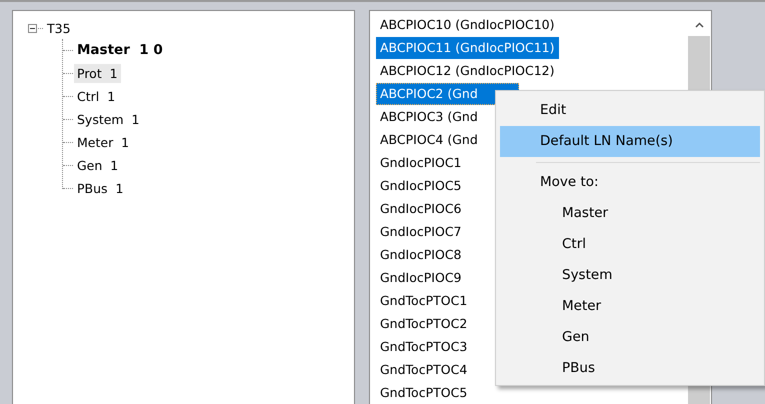  What do you see at coordinates (421, 255) in the screenshot?
I see `list-item: GndIocPIOC8` at bounding box center [421, 255].